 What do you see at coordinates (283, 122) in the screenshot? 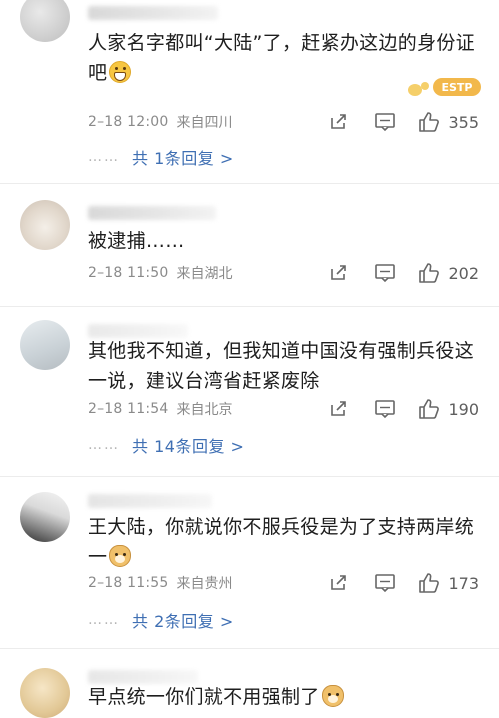
I see `comment-meta: 2–18 12:00 来自四川 355` at bounding box center [283, 122].